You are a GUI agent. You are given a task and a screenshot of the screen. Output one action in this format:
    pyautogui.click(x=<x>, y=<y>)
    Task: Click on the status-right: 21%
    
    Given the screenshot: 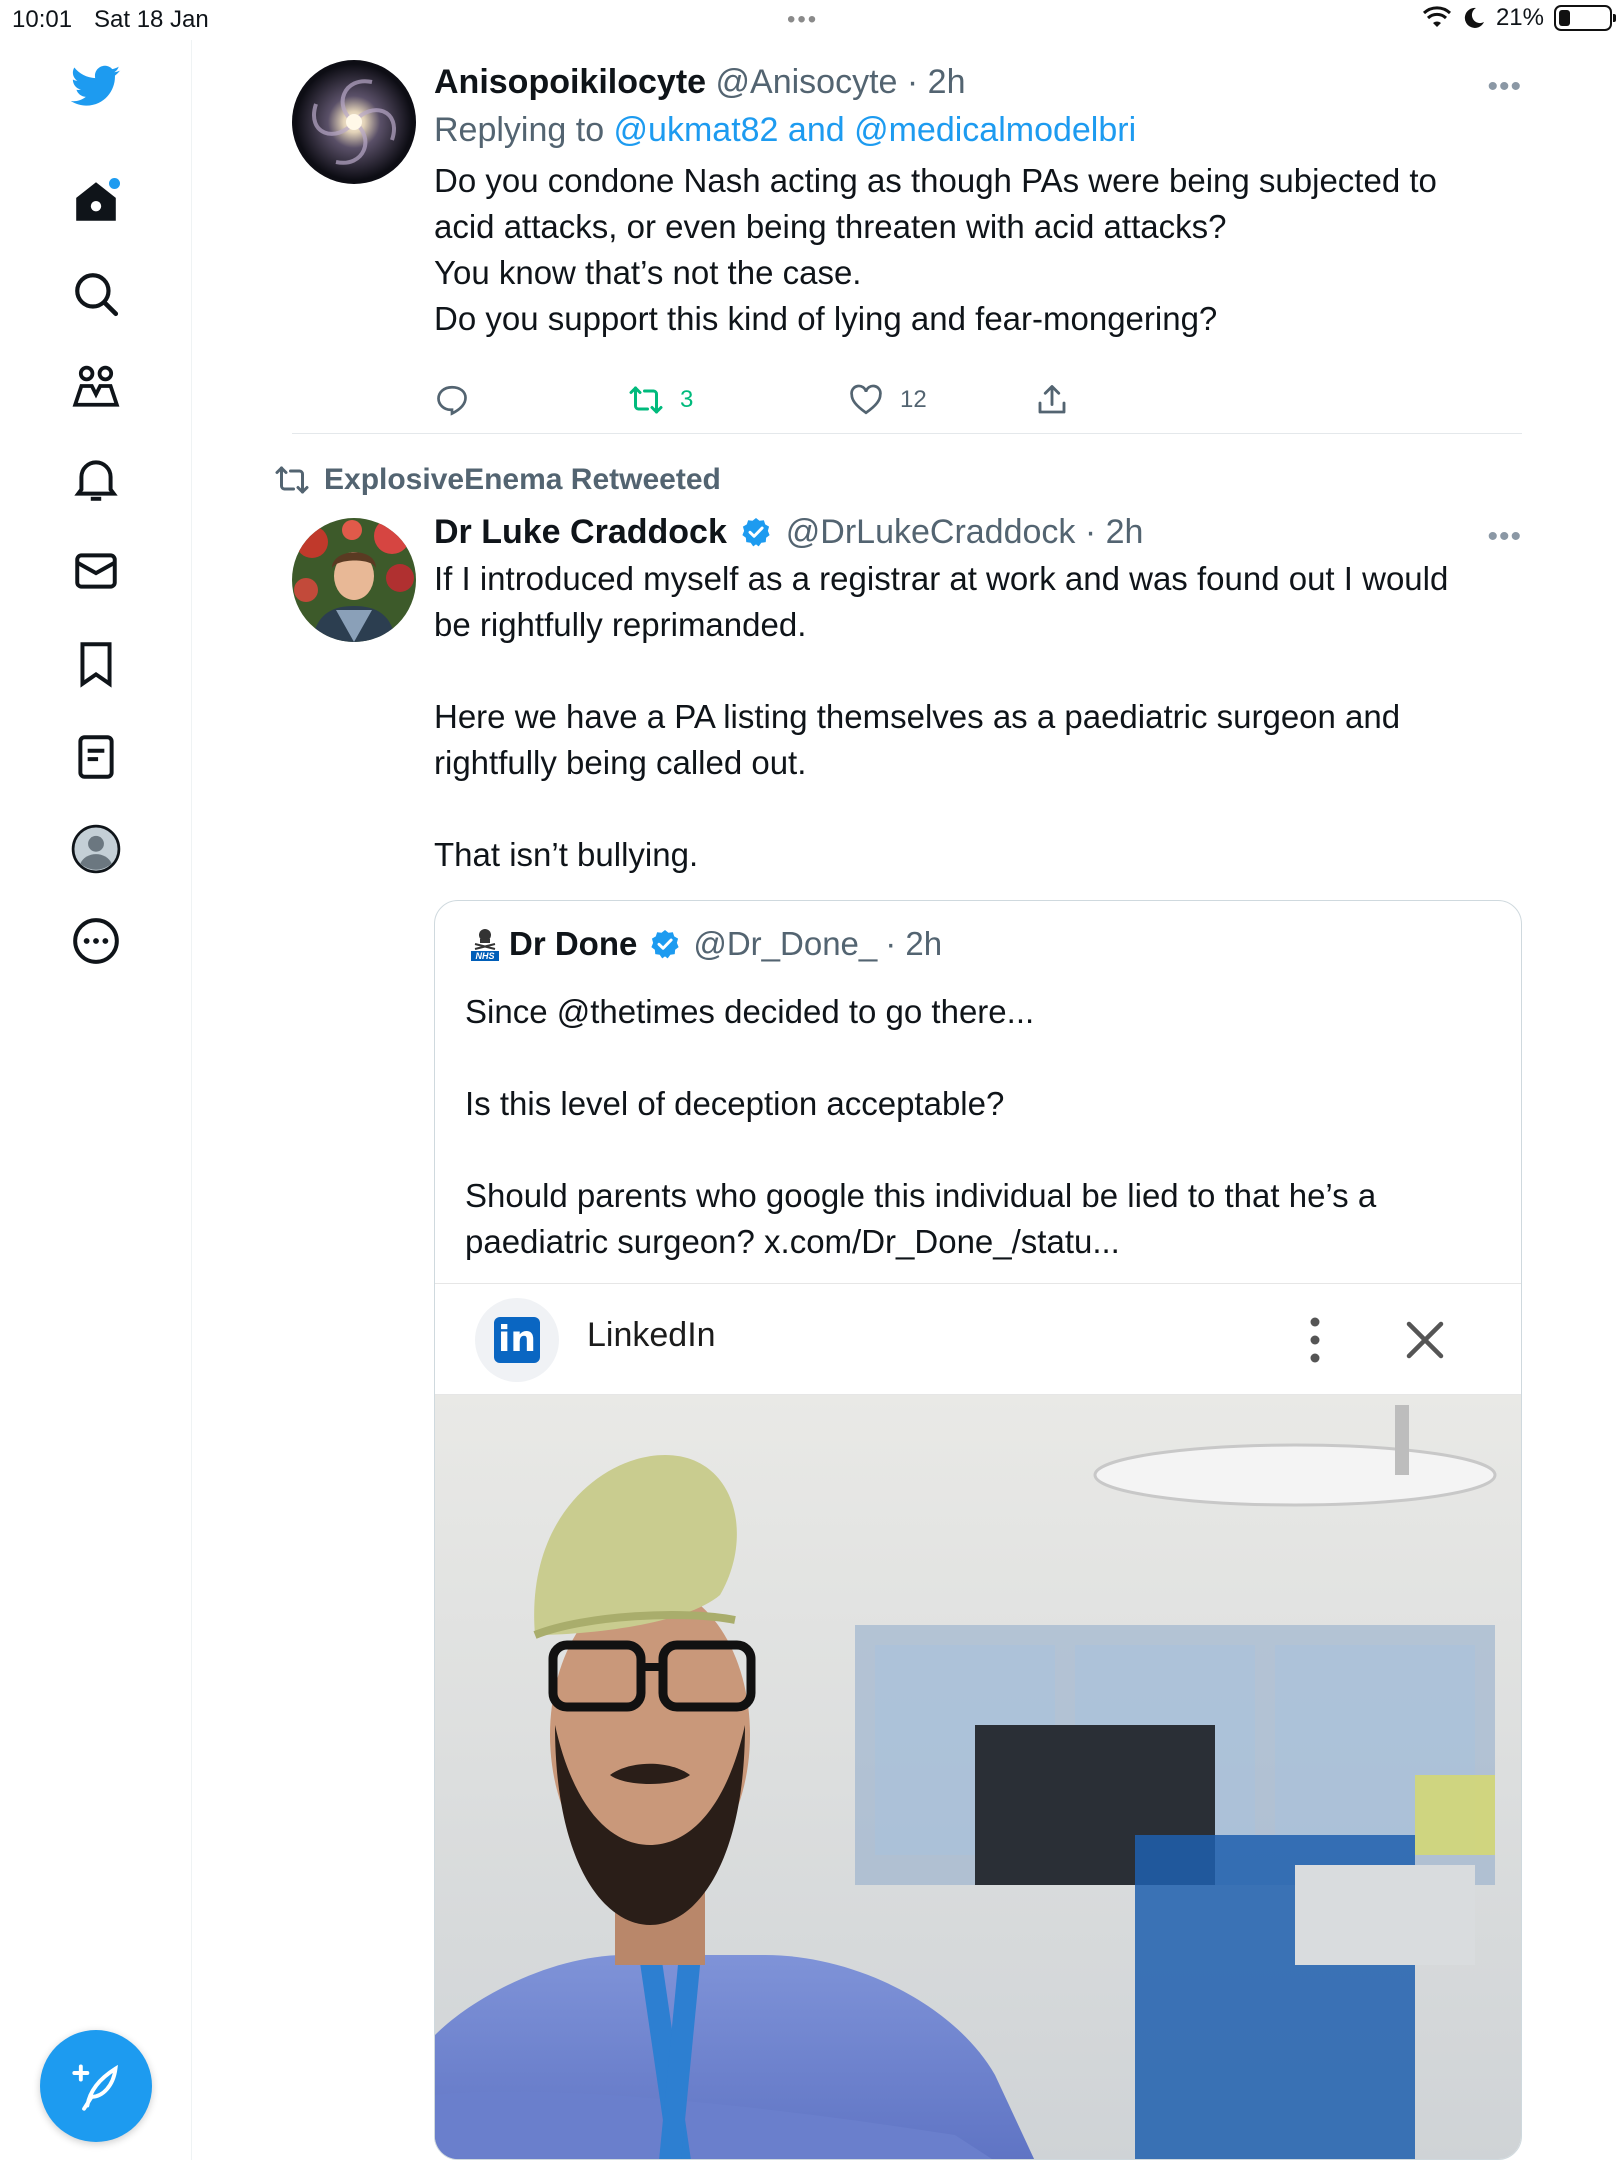 What is the action you would take?
    pyautogui.click(x=1519, y=18)
    